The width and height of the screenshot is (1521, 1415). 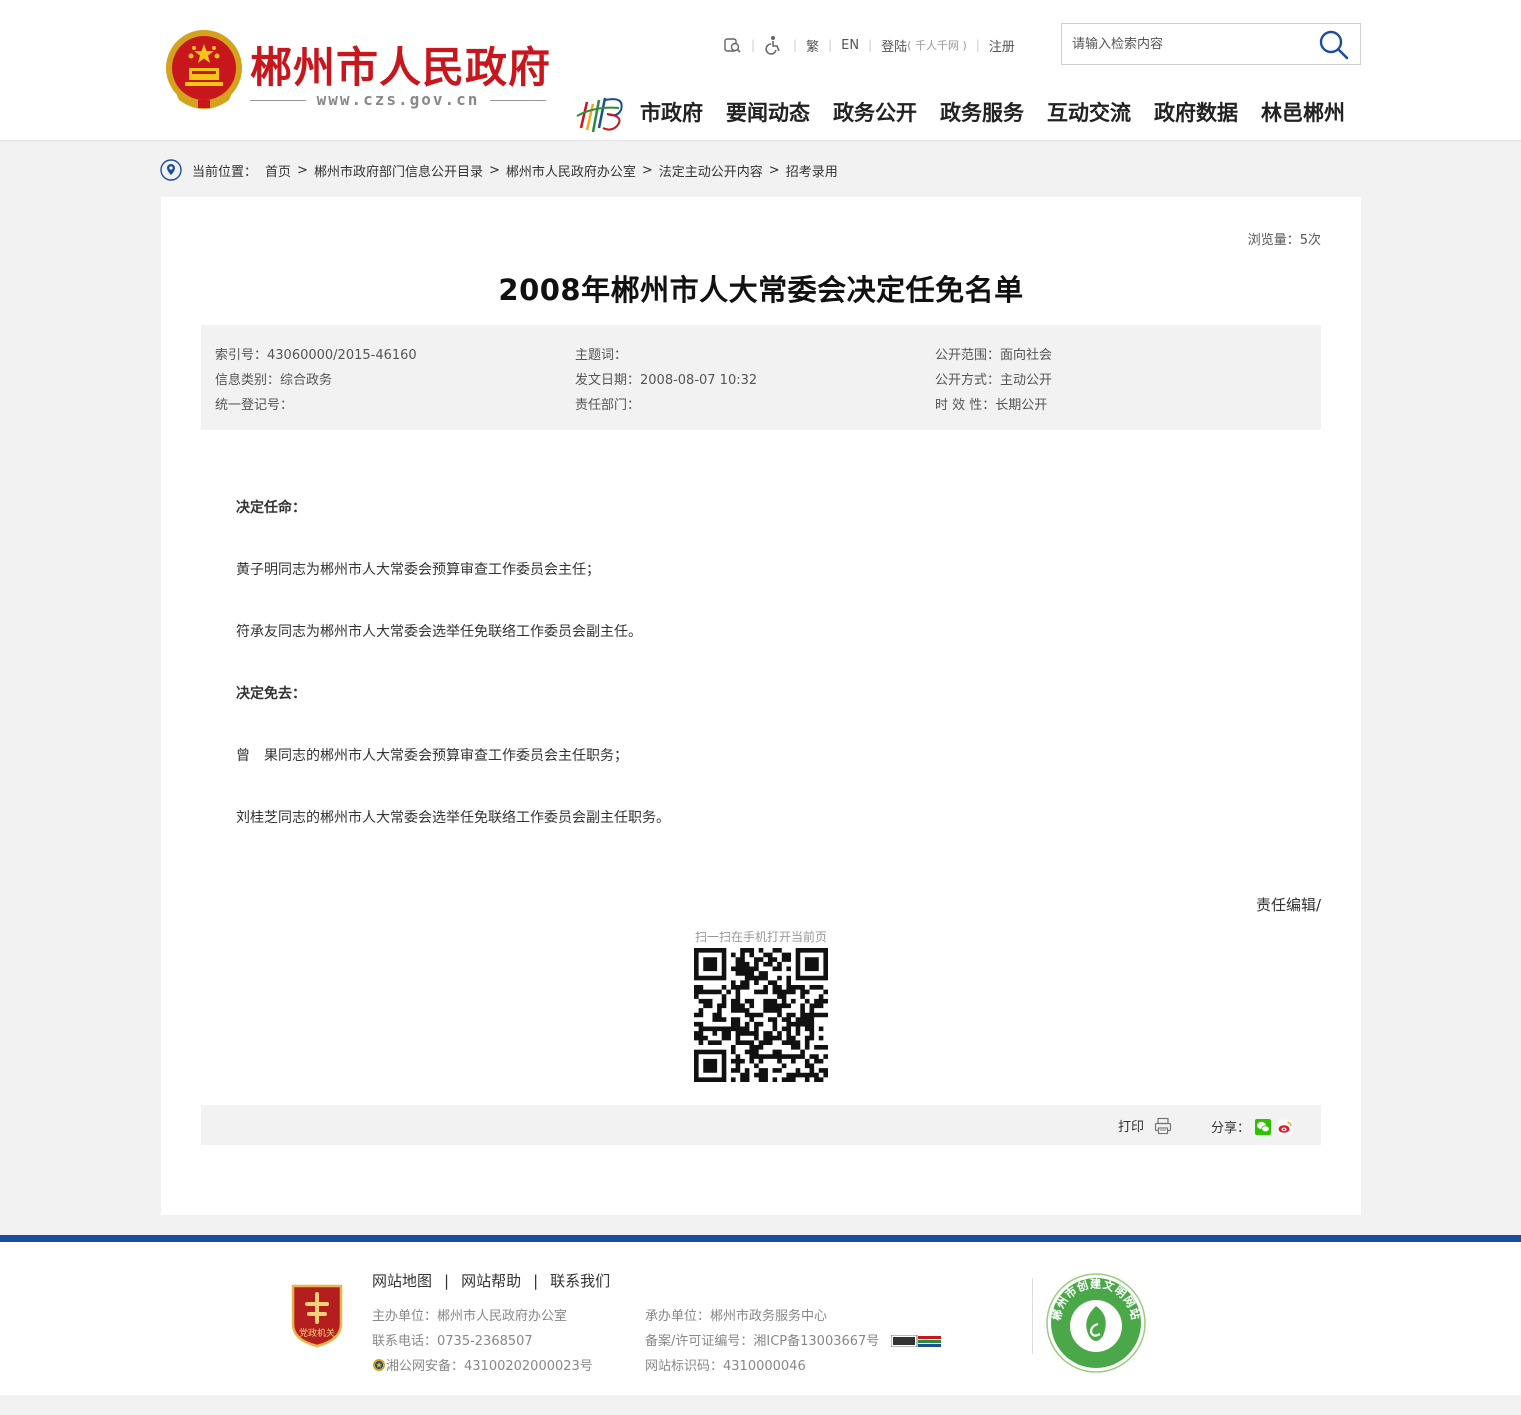 What do you see at coordinates (317, 1315) in the screenshot?
I see `party-government-badge-icon: 党政机关` at bounding box center [317, 1315].